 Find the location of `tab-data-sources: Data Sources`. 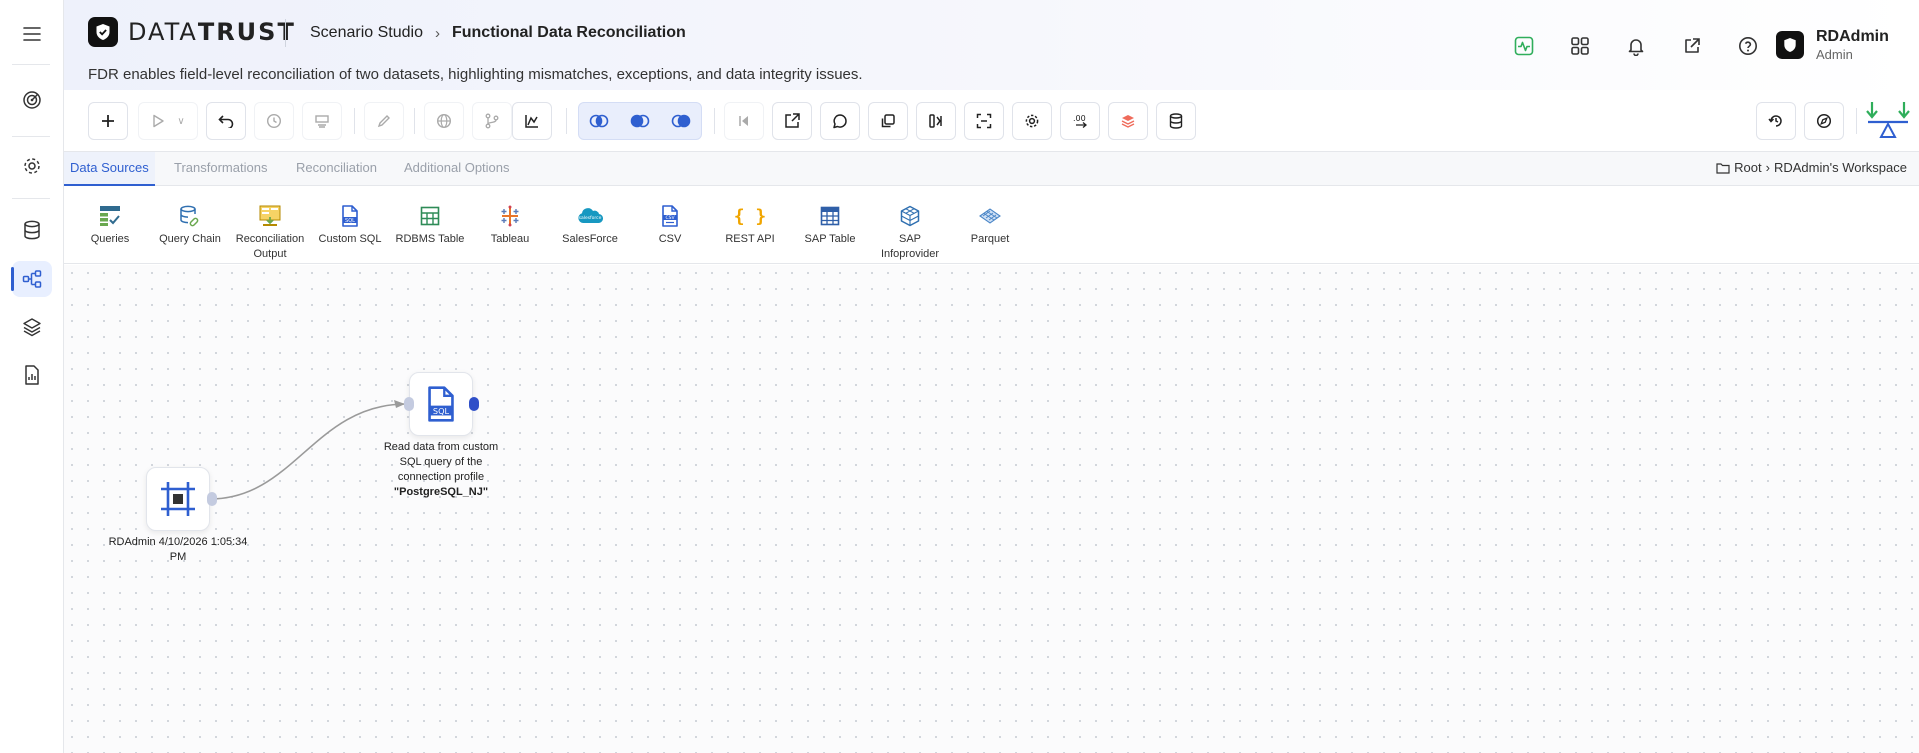

tab-data-sources: Data Sources is located at coordinates (109, 169).